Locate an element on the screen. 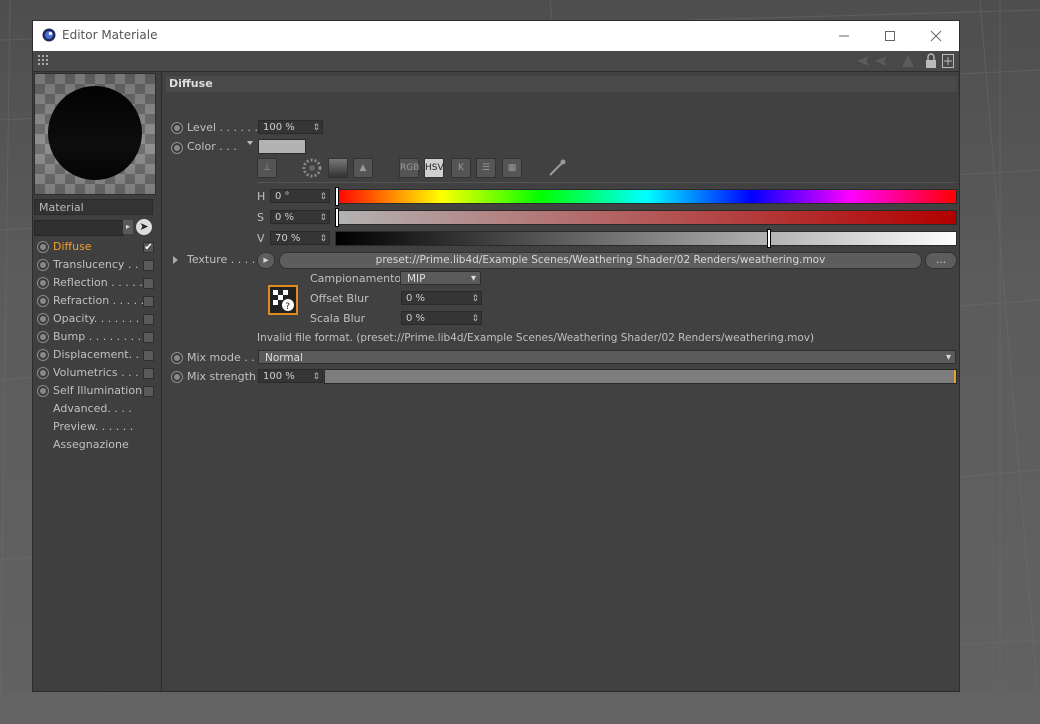 The width and height of the screenshot is (1040, 724). cinema4d-app-icon is located at coordinates (49, 35).